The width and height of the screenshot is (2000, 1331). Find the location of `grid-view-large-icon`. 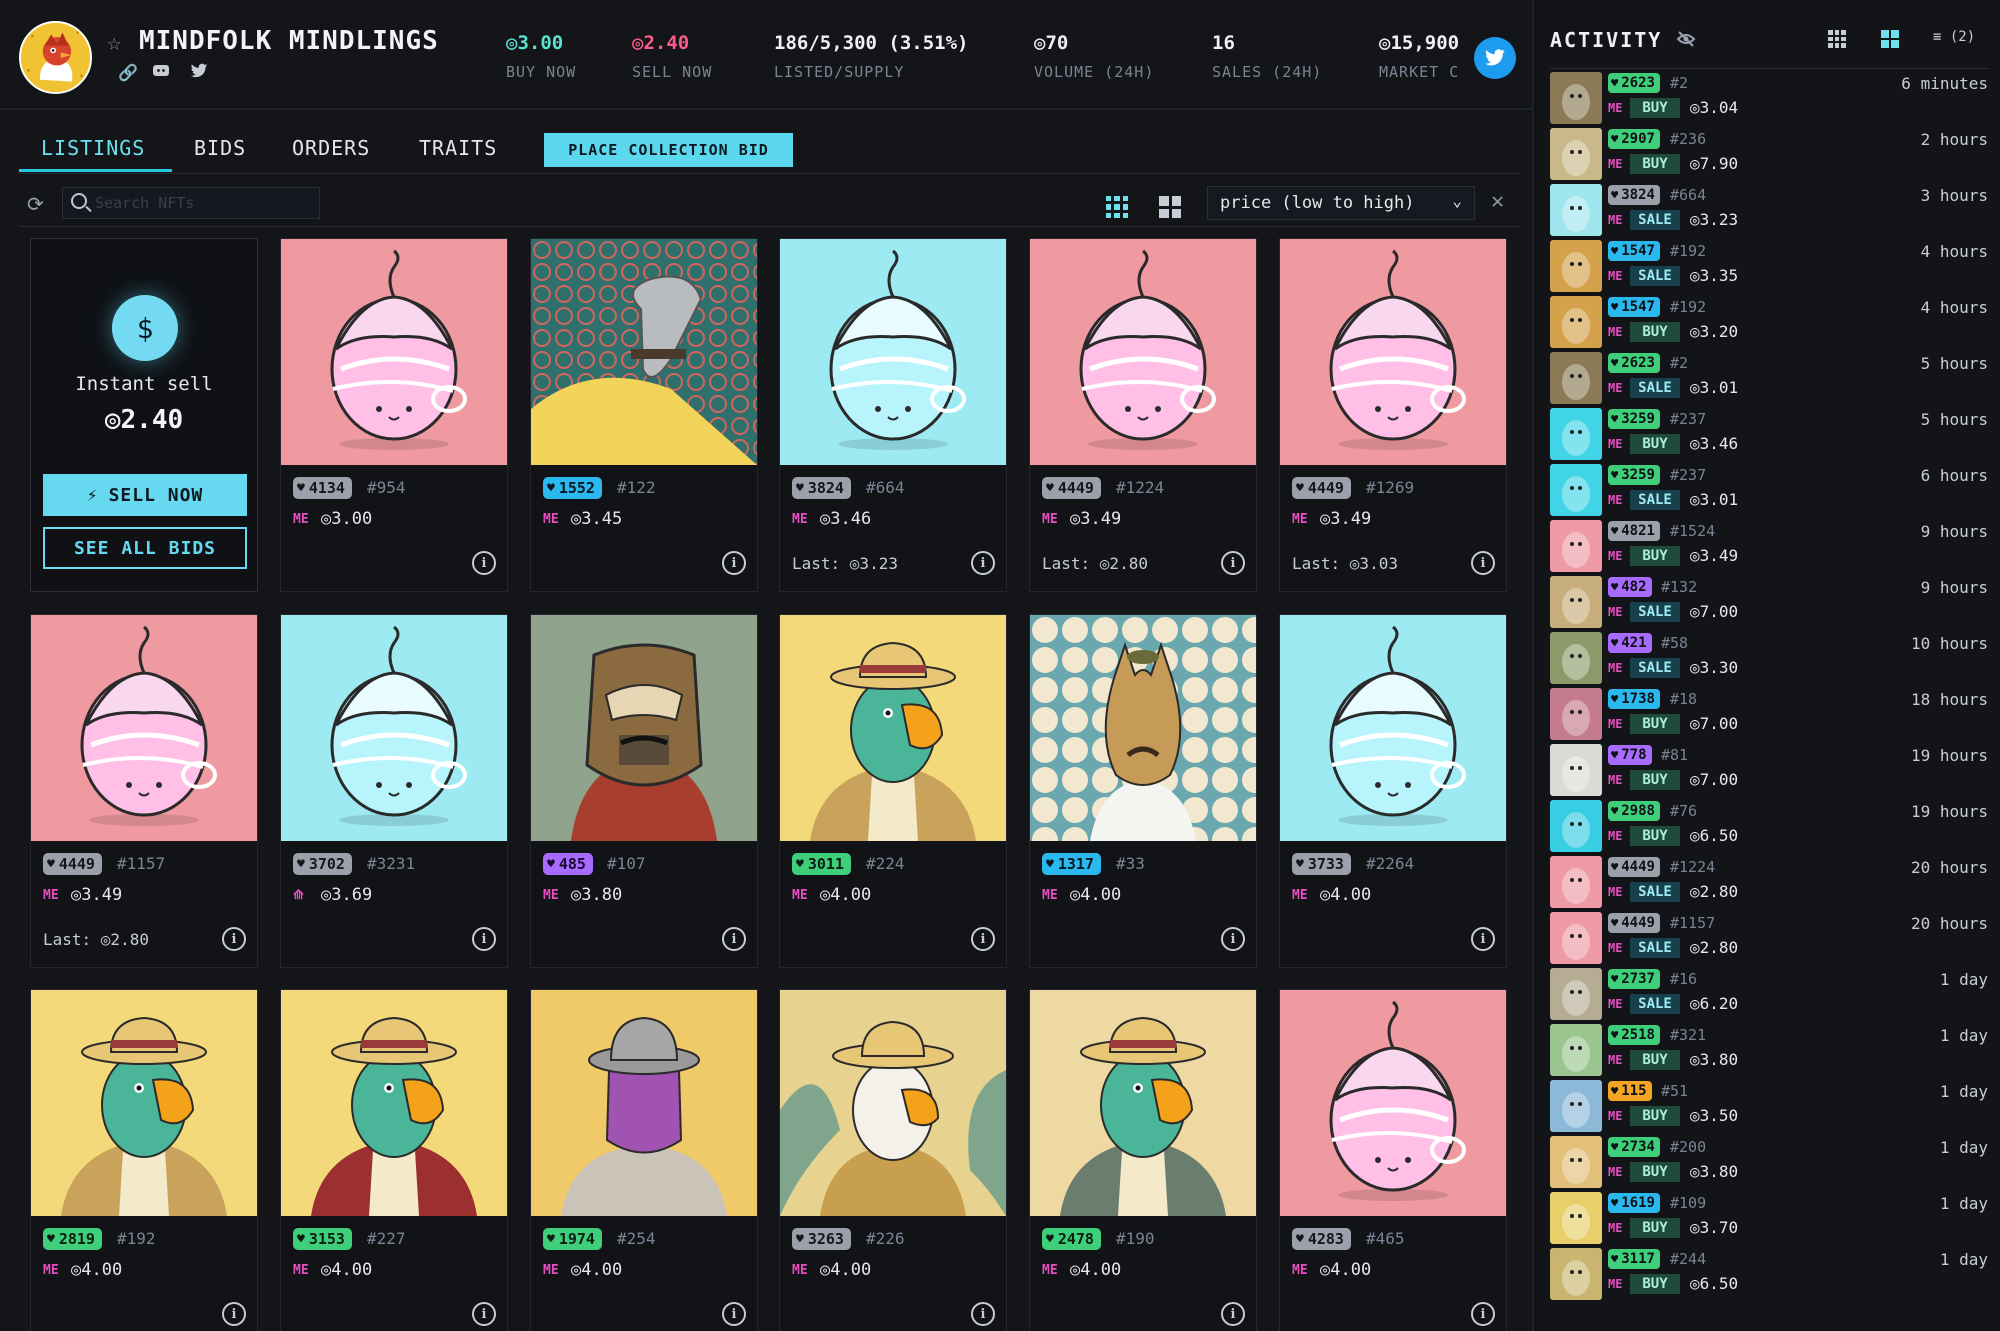

grid-view-large-icon is located at coordinates (1170, 207).